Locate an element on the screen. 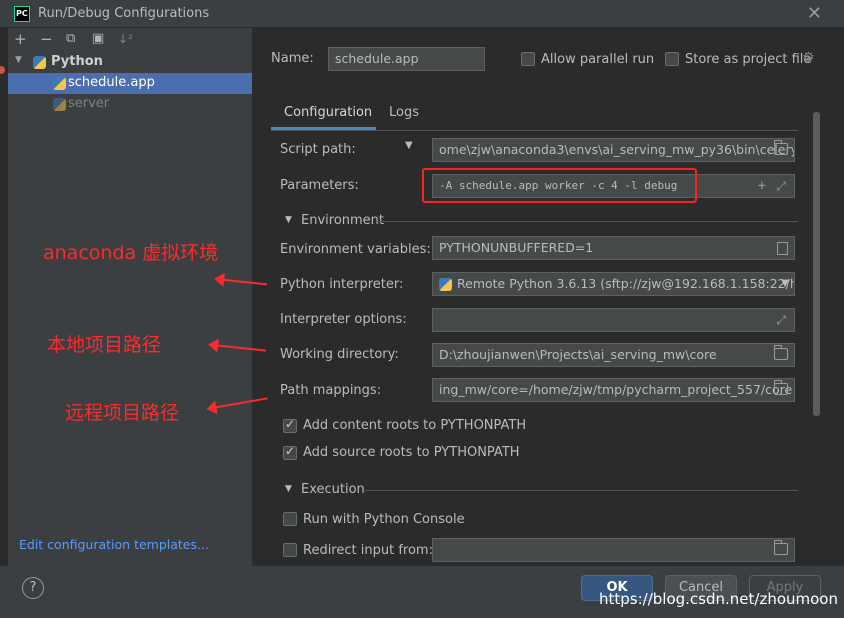  store-project-label: Store as project file is located at coordinates (748, 59).